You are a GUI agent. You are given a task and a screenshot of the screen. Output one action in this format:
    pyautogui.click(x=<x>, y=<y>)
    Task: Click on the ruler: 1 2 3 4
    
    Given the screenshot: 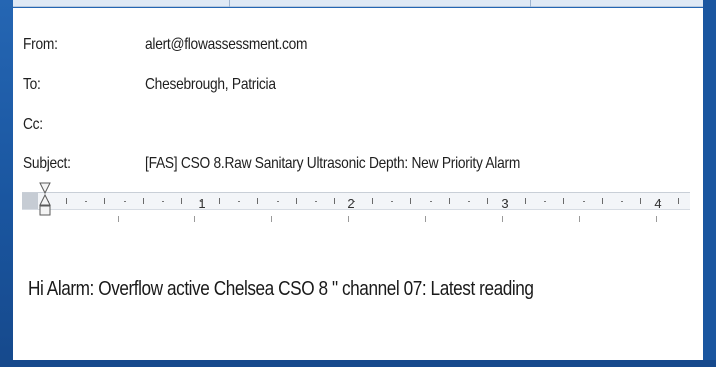 What is the action you would take?
    pyautogui.click(x=356, y=202)
    